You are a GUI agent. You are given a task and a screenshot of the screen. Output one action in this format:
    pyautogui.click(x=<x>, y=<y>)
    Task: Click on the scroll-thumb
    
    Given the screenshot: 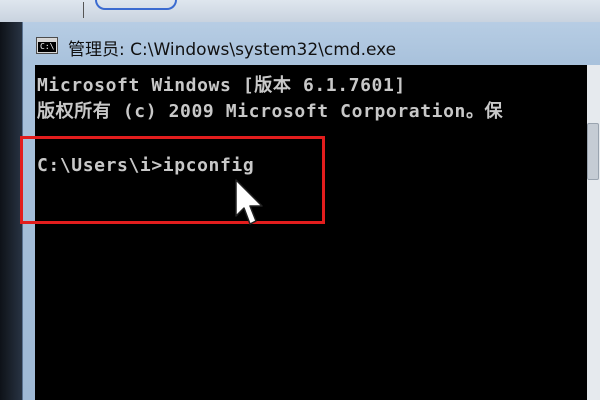 What is the action you would take?
    pyautogui.click(x=593, y=151)
    